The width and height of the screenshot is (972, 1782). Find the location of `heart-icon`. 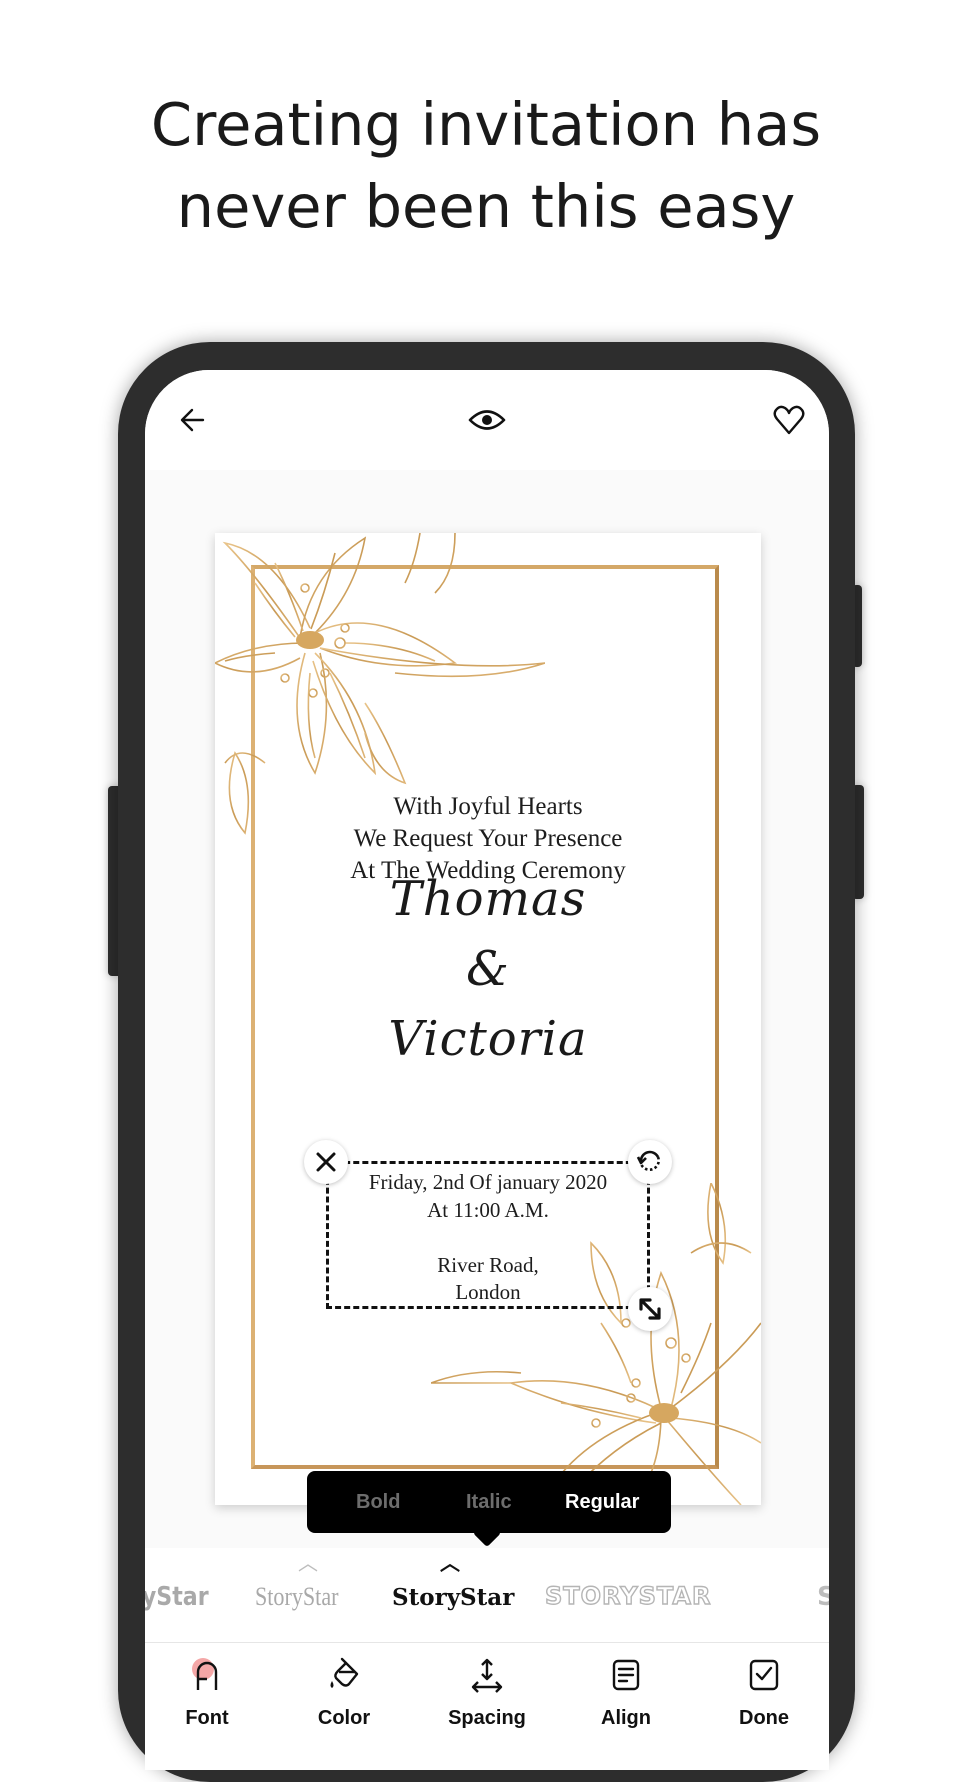

heart-icon is located at coordinates (789, 420).